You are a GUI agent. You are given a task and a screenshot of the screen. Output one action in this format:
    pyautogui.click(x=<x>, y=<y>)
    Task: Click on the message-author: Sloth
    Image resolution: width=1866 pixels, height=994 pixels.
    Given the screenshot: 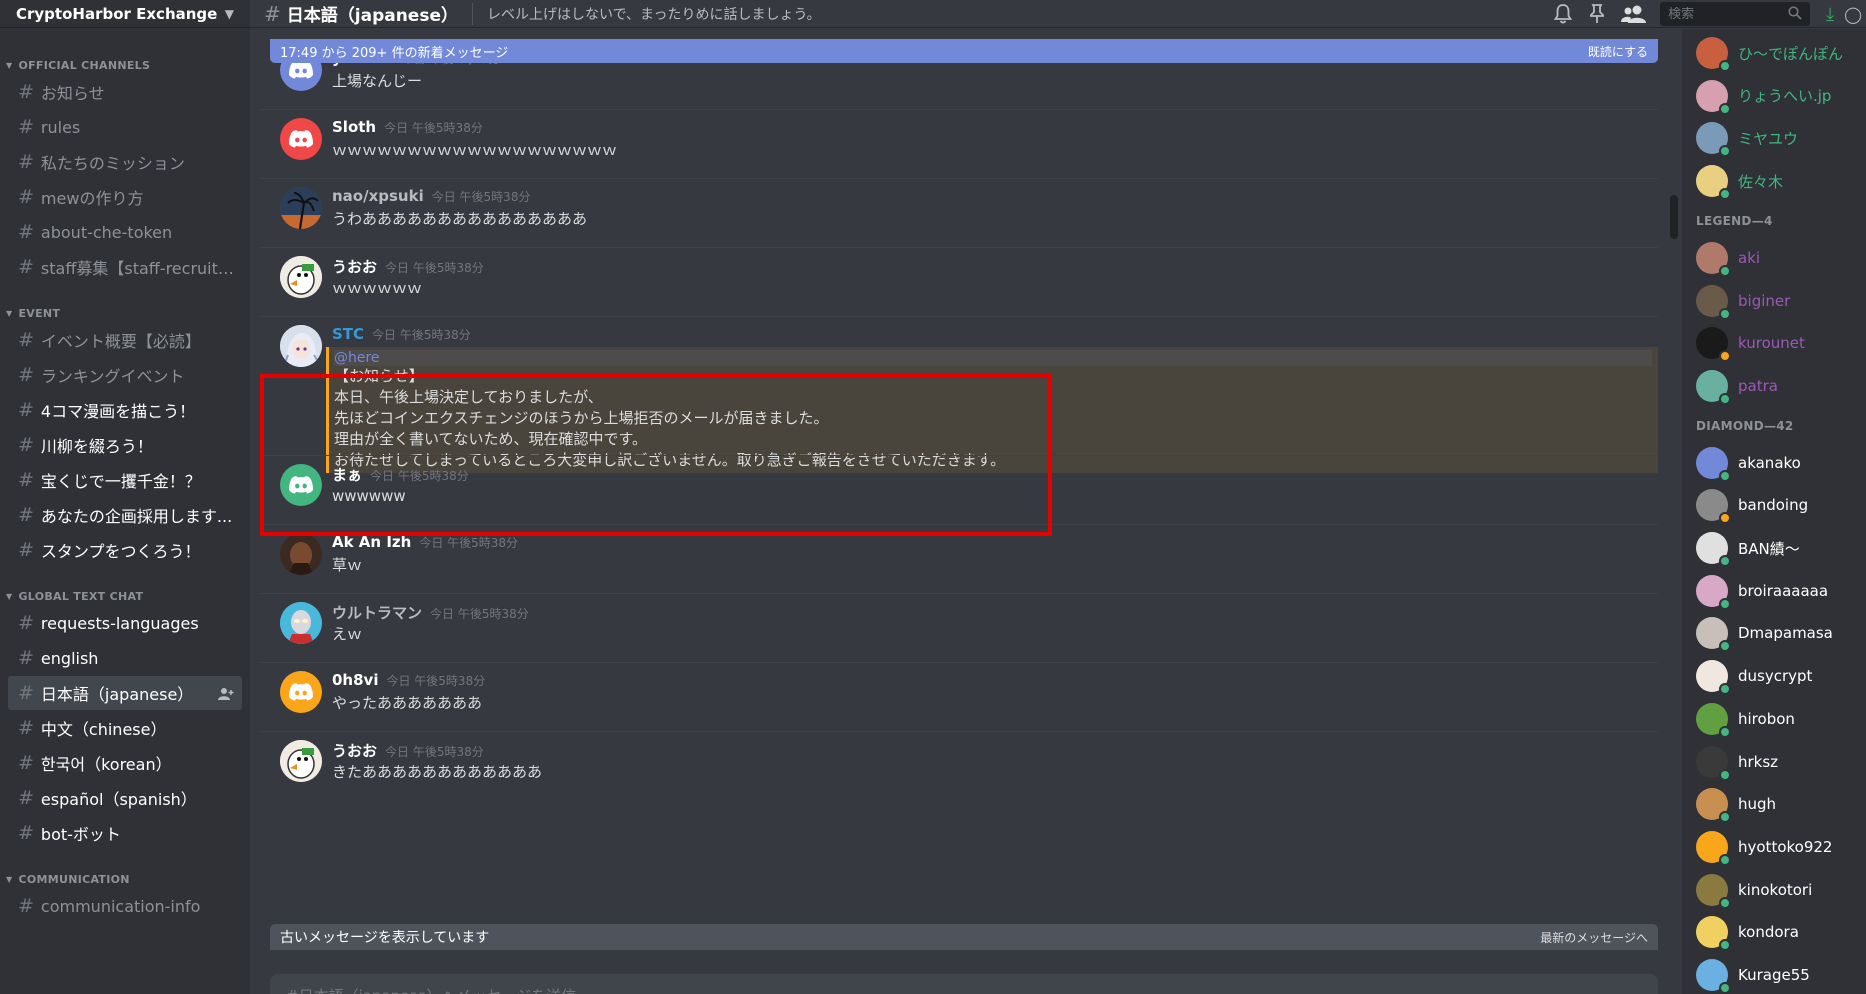 What is the action you would take?
    pyautogui.click(x=354, y=127)
    